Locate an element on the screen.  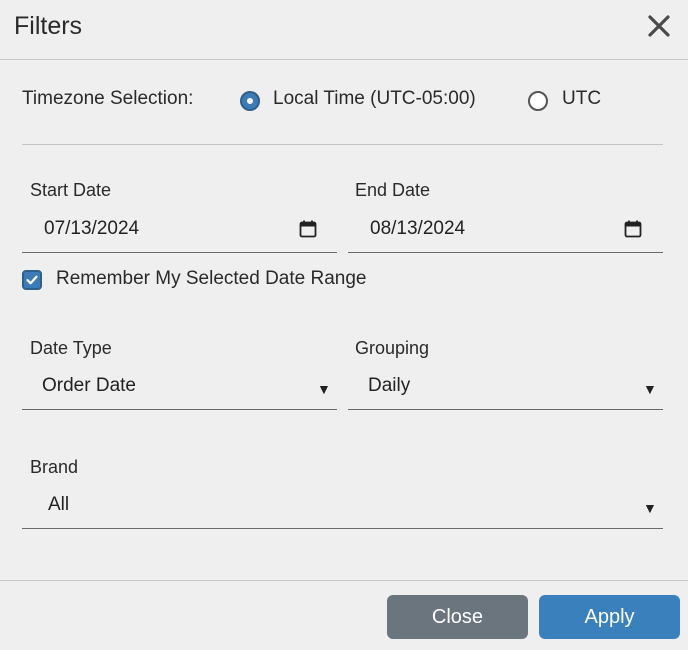
end-date-label: End Date is located at coordinates (393, 190).